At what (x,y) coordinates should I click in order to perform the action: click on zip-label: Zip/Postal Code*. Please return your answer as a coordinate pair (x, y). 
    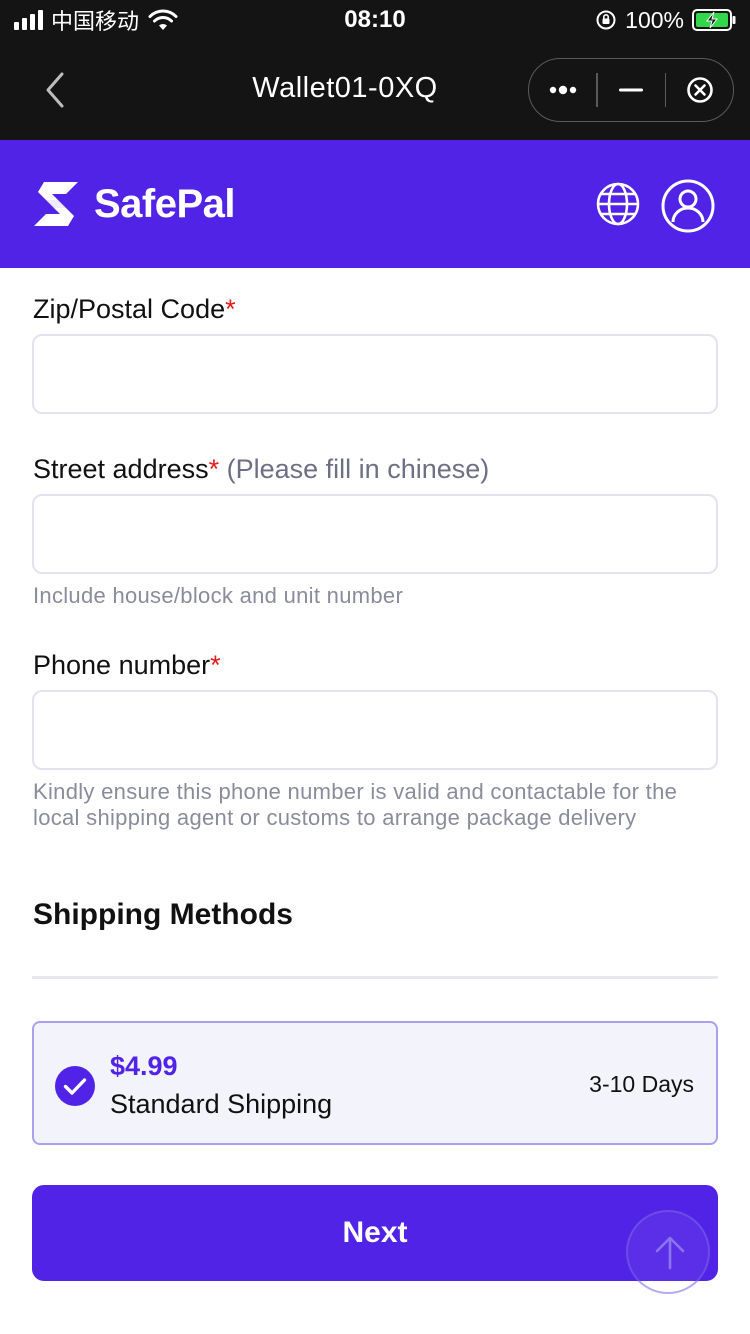
    Looking at the image, I should click on (134, 309).